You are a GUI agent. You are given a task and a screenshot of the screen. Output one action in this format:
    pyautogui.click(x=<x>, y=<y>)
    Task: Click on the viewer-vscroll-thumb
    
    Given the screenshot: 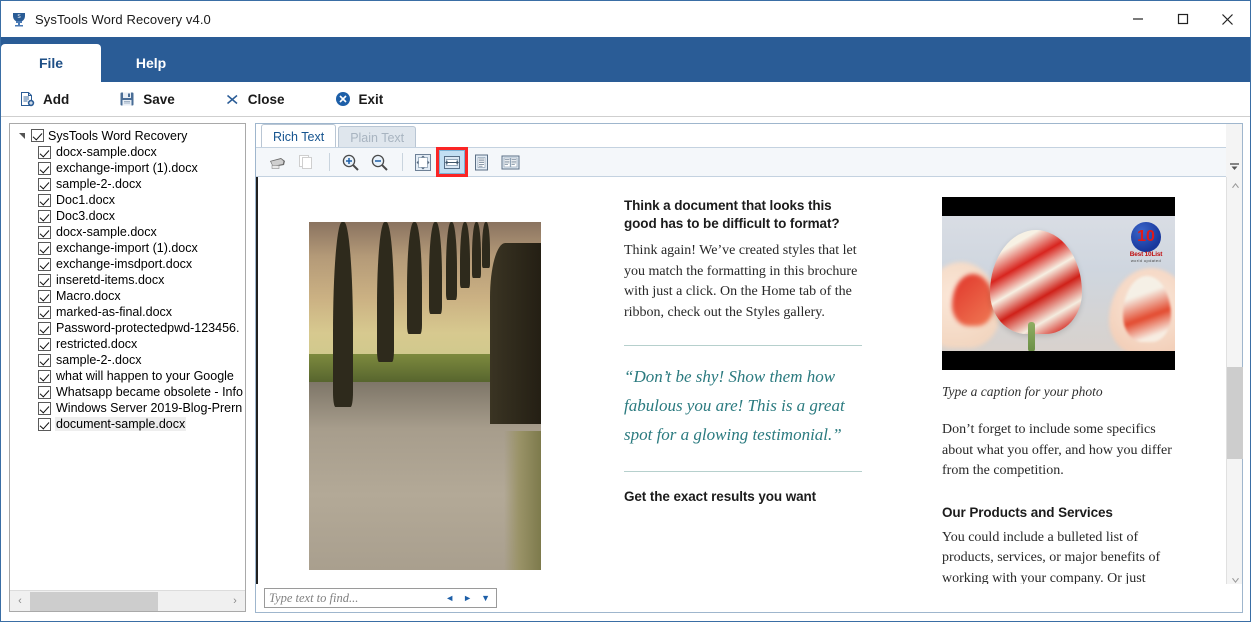 What is the action you would take?
    pyautogui.click(x=1235, y=413)
    